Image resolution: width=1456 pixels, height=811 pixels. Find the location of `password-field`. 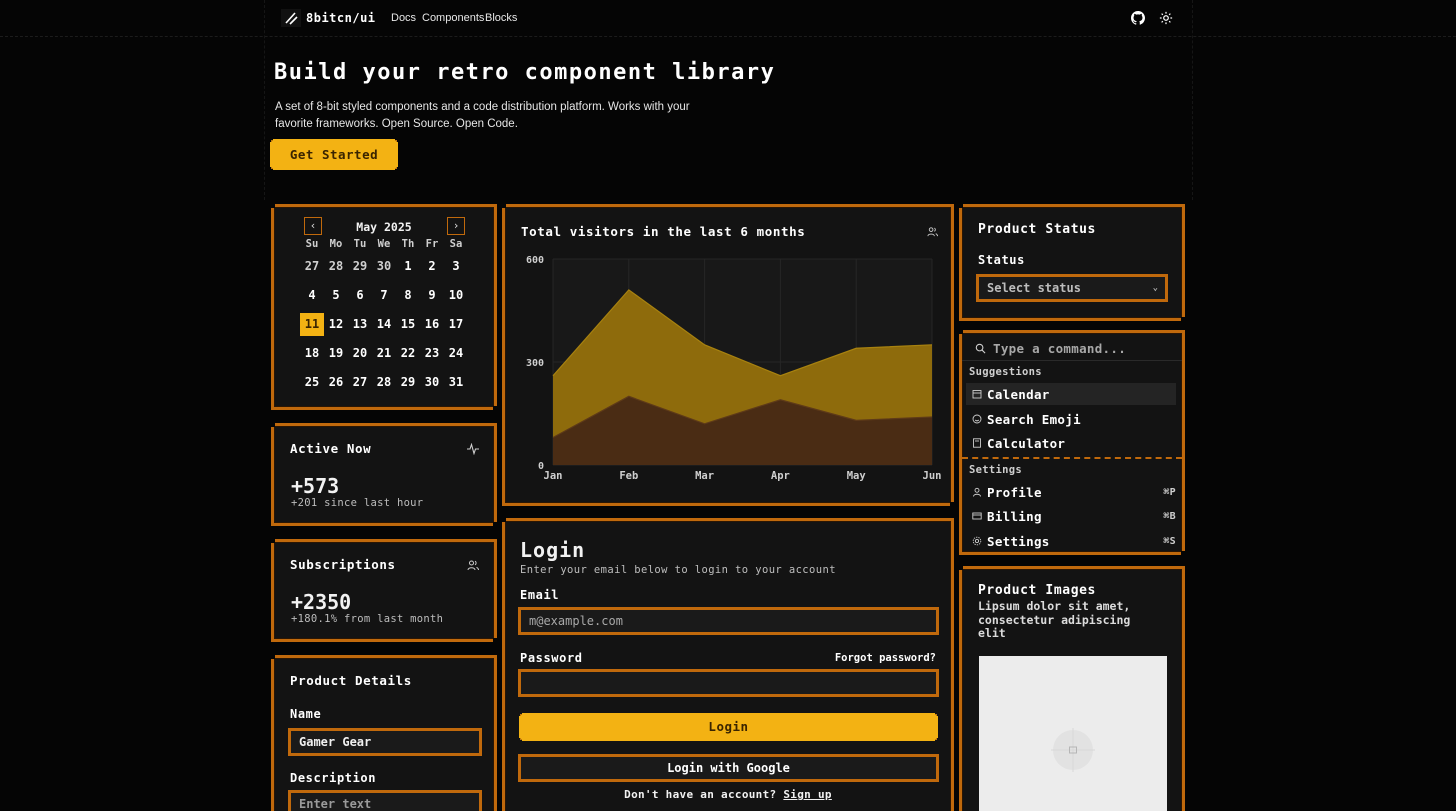

password-field is located at coordinates (728, 683).